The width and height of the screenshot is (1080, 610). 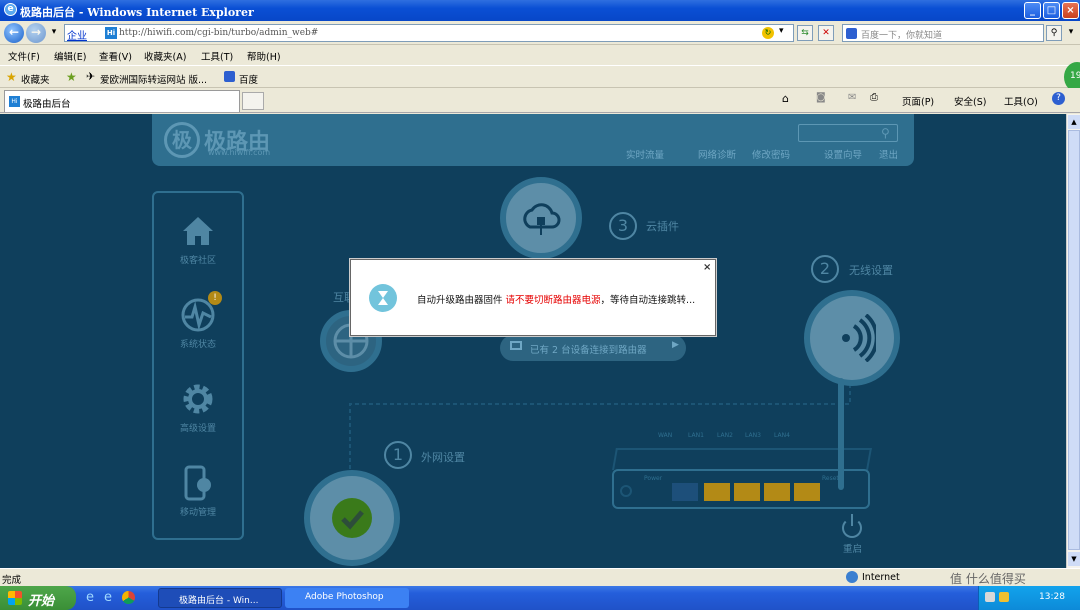 What do you see at coordinates (830, 478) in the screenshot?
I see `reset-label: Reset` at bounding box center [830, 478].